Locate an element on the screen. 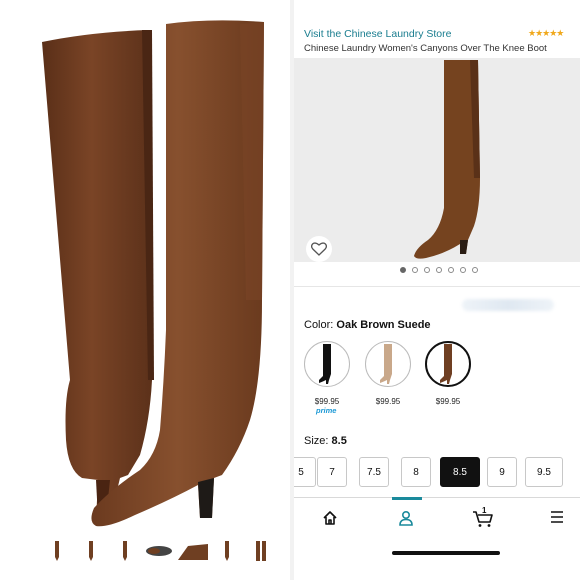 Image resolution: width=580 pixels, height=580 pixels. size-selection-label: Size: 8.5 is located at coordinates (325, 441).